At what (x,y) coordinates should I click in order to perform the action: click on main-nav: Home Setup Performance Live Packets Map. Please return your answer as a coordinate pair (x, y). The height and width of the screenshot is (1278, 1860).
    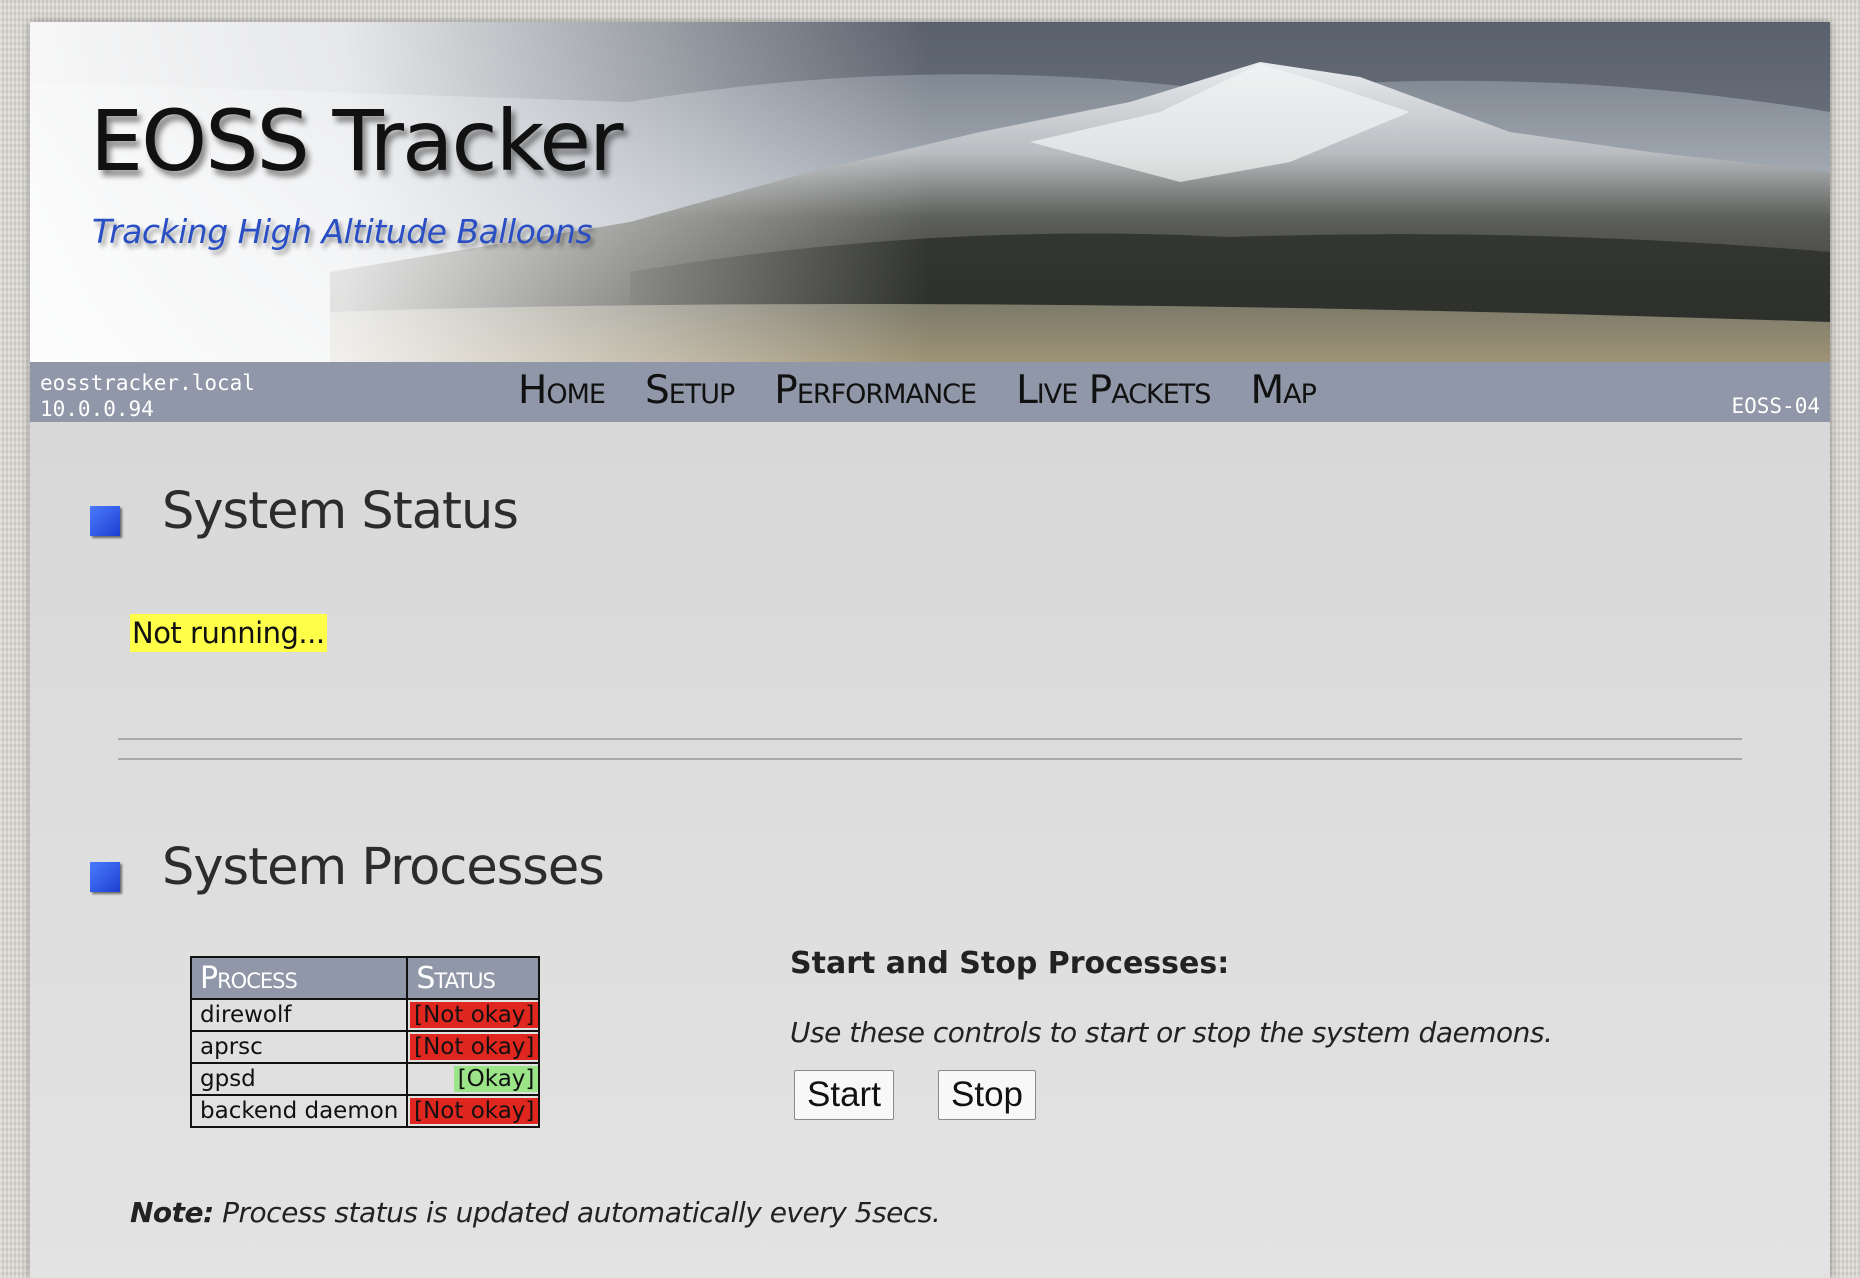
    Looking at the image, I should click on (917, 391).